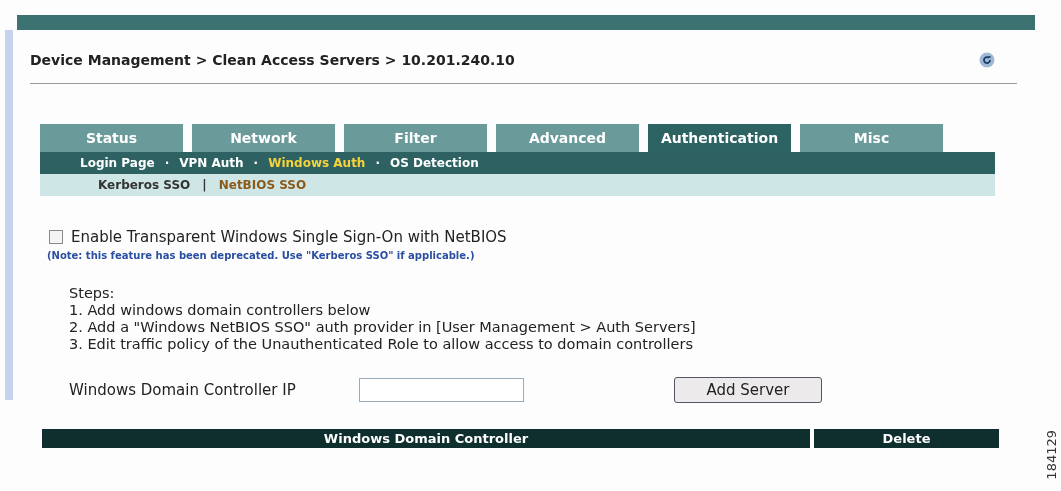 Image resolution: width=1061 pixels, height=491 pixels. What do you see at coordinates (262, 185) in the screenshot?
I see `sso-link: NetBIOS SSO` at bounding box center [262, 185].